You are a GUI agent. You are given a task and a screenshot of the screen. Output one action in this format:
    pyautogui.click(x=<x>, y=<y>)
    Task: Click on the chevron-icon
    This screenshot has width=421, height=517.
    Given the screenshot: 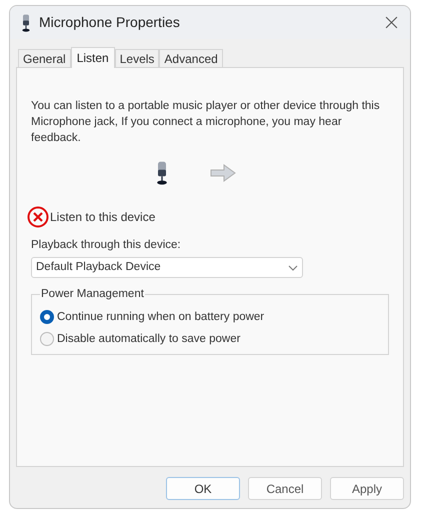 What is the action you would take?
    pyautogui.click(x=293, y=267)
    